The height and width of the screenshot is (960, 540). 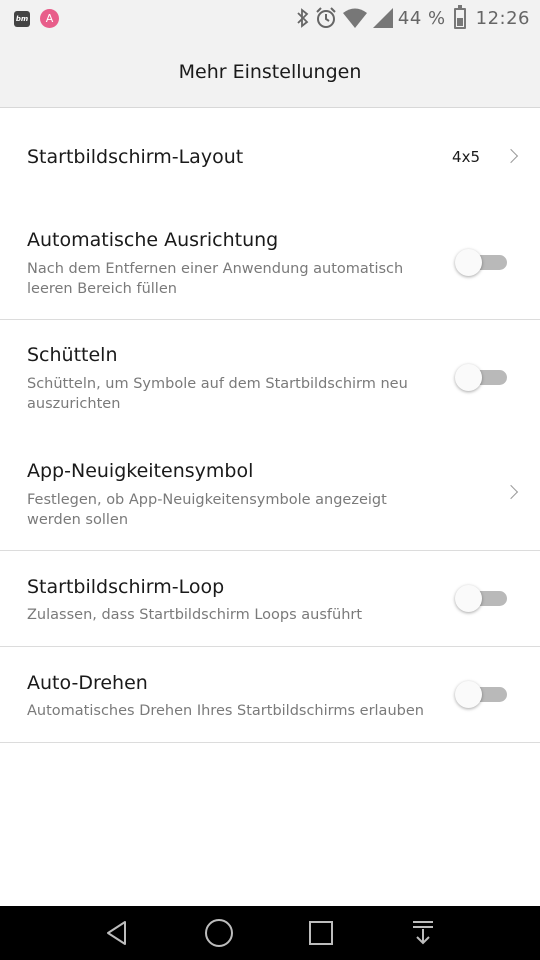 I want to click on setting-auto-align-label: Automatische Ausrichtung, so click(x=153, y=240).